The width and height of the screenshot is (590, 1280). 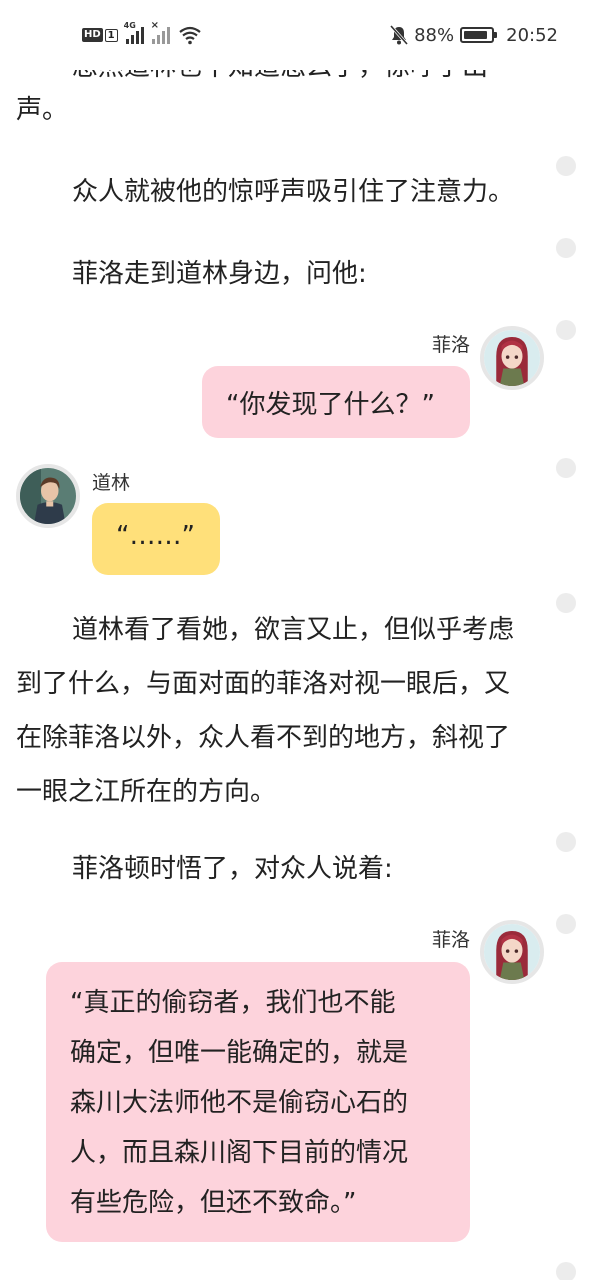 What do you see at coordinates (232, 869) in the screenshot?
I see `paragraph-4-text: 菲洛顿时悟了，对众人说着:` at bounding box center [232, 869].